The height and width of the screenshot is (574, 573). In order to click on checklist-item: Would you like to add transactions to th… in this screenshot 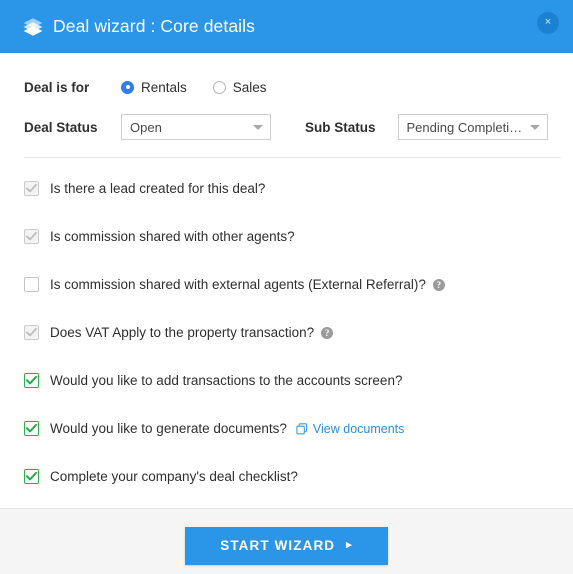, I will do `click(286, 380)`.